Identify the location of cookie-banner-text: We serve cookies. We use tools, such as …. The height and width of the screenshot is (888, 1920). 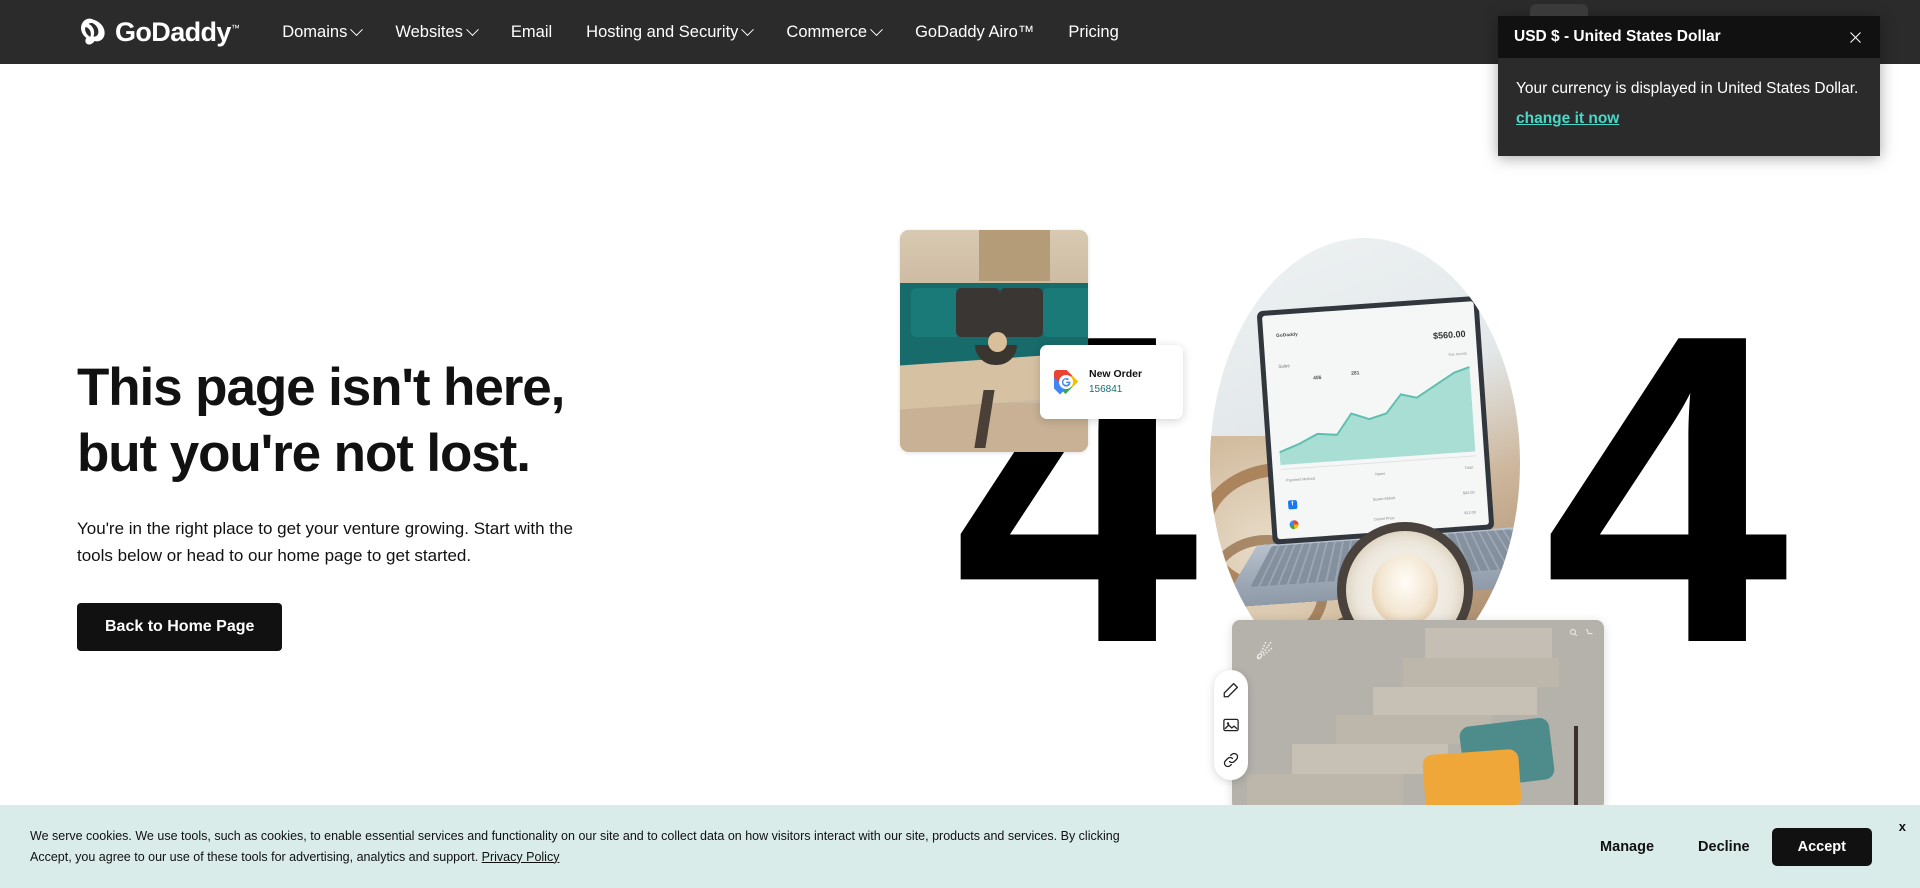
(575, 846).